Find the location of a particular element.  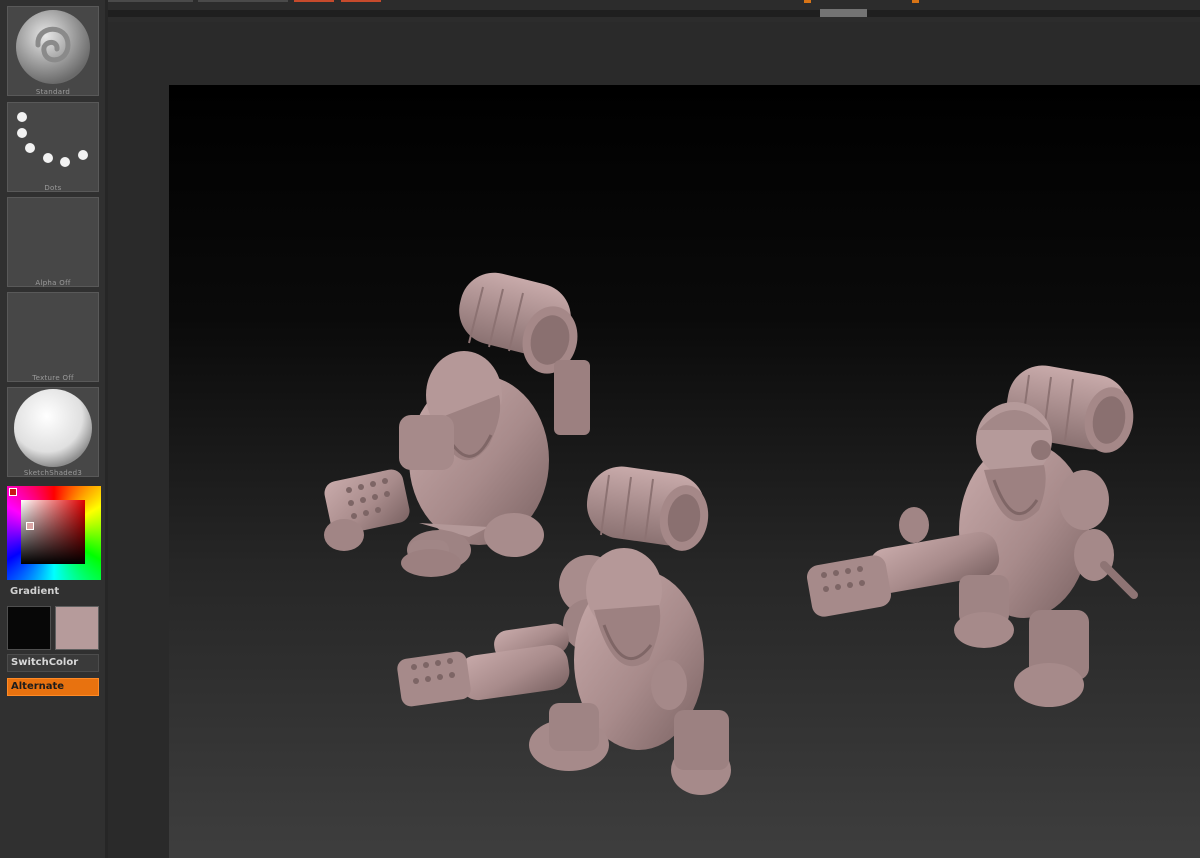

color-picker is located at coordinates (54, 533).